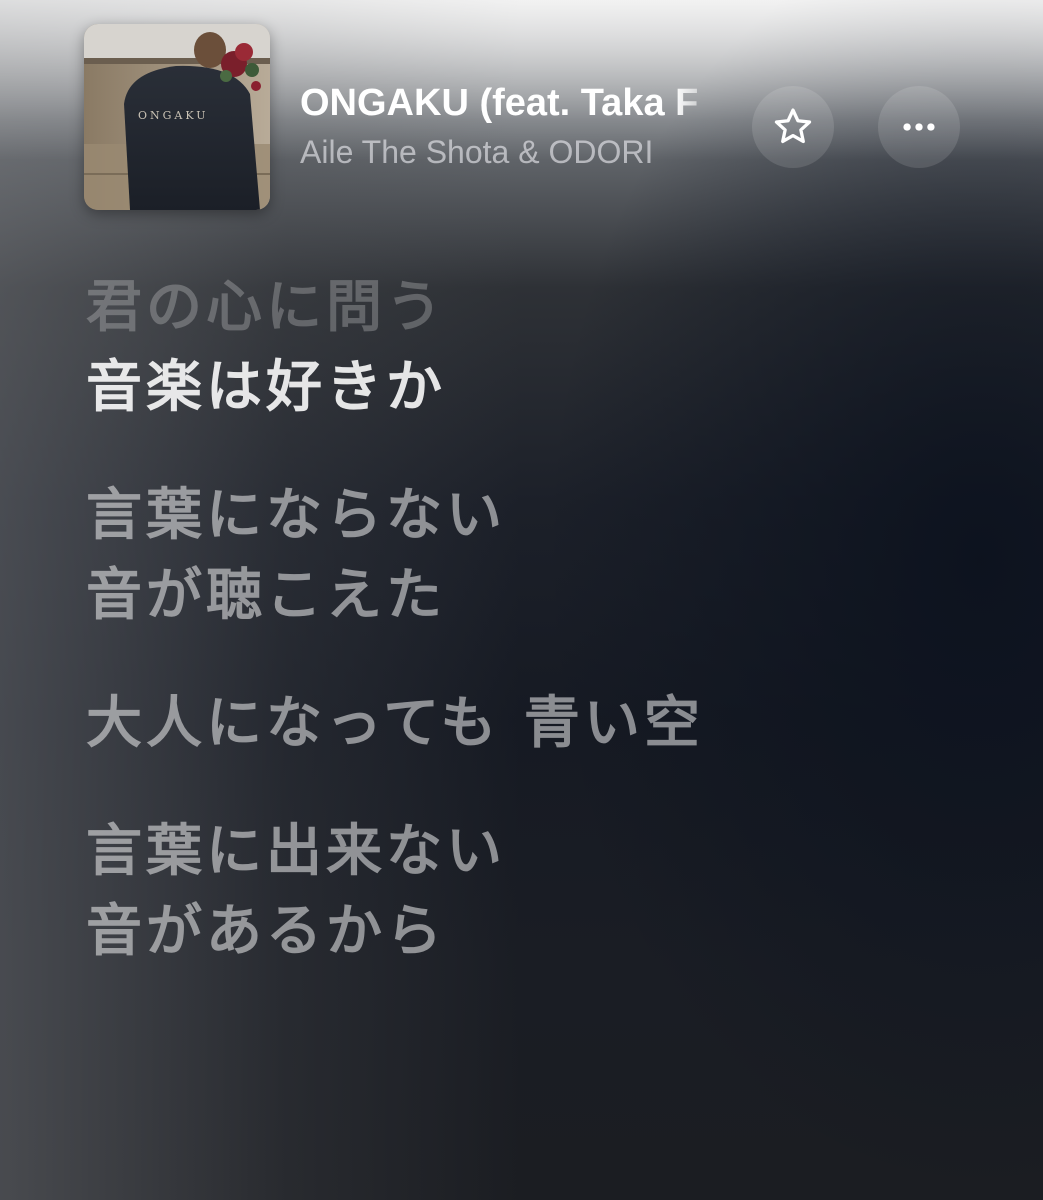 This screenshot has height=1200, width=1043. What do you see at coordinates (173, 115) in the screenshot?
I see `artwork-text: ONGAKU` at bounding box center [173, 115].